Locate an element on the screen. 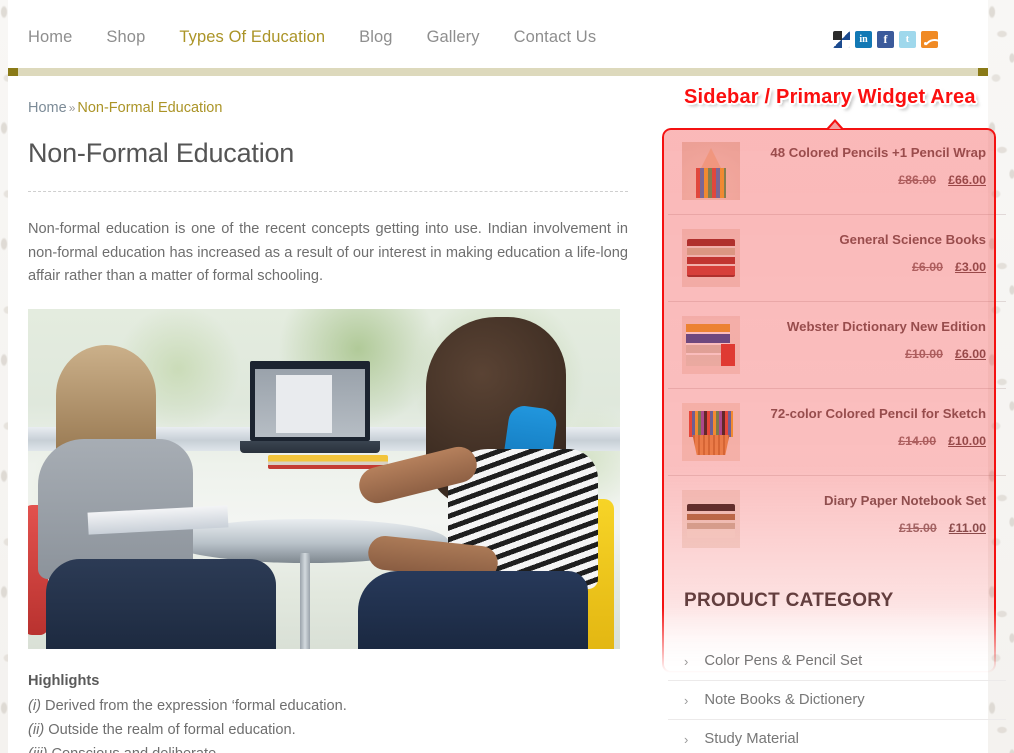  product-prices: £15.00 £11.00 is located at coordinates (869, 528).